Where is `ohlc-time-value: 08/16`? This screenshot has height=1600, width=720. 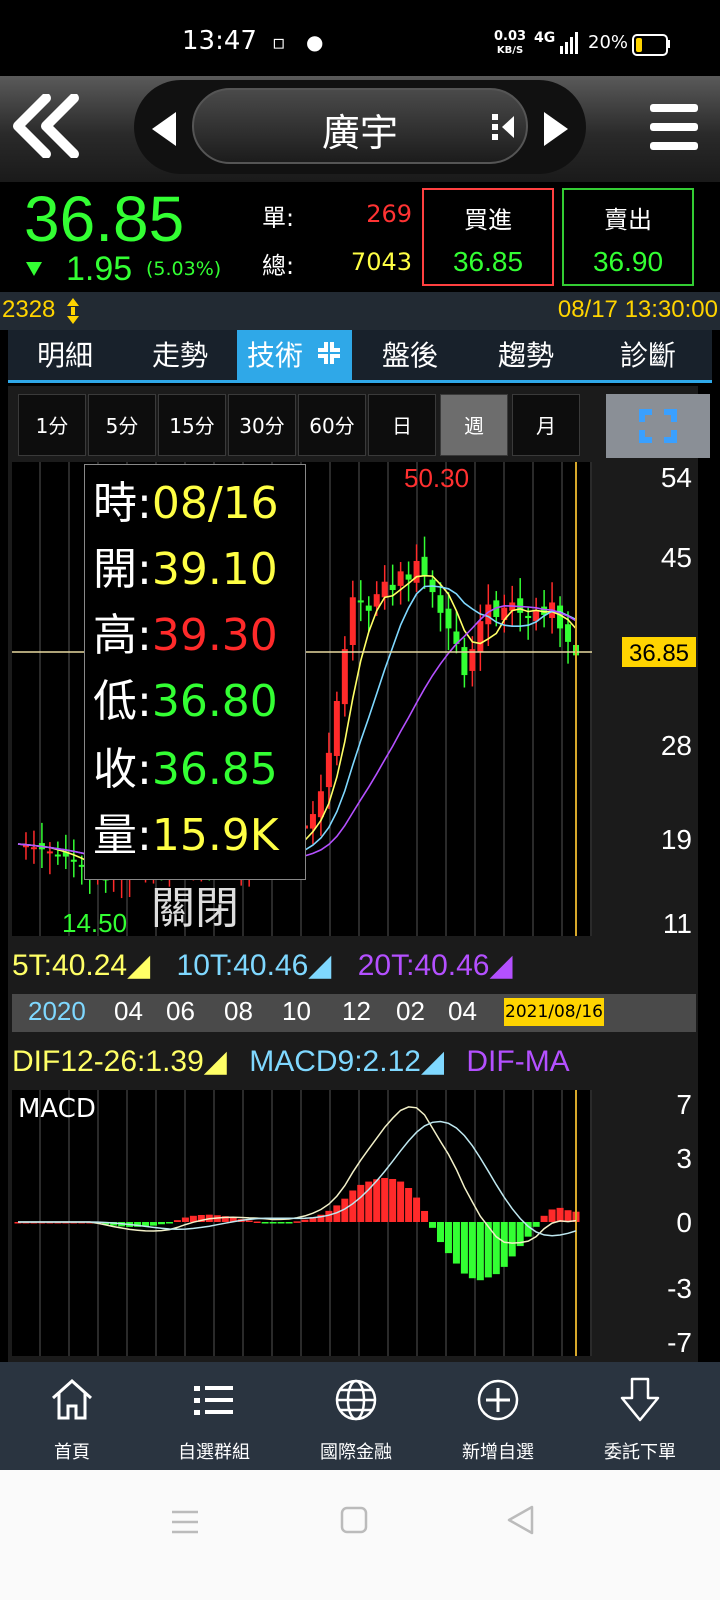
ohlc-time-value: 08/16 is located at coordinates (215, 503).